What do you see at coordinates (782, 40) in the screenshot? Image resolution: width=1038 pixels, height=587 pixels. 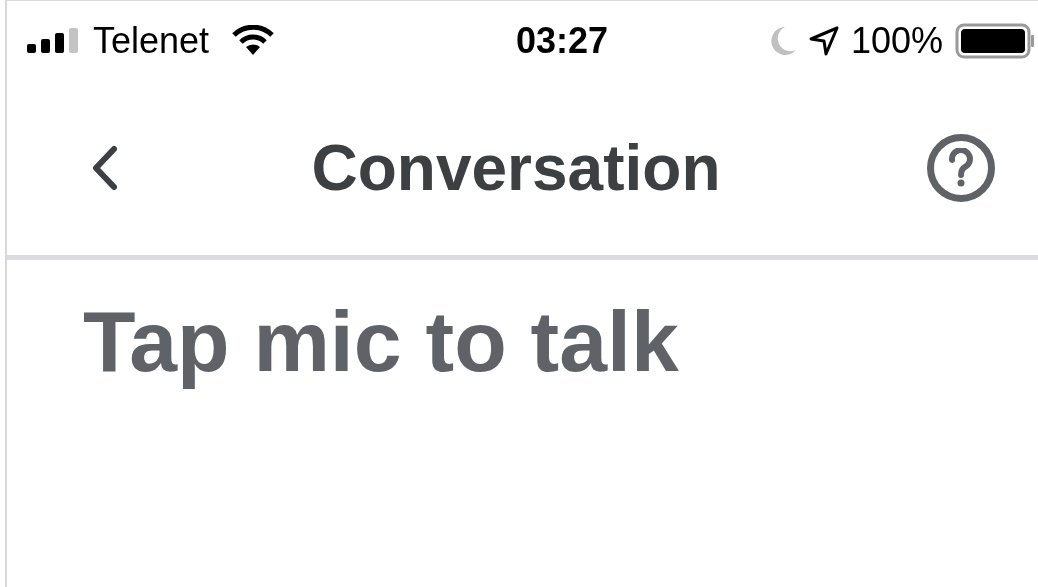 I see `moon-icon` at bounding box center [782, 40].